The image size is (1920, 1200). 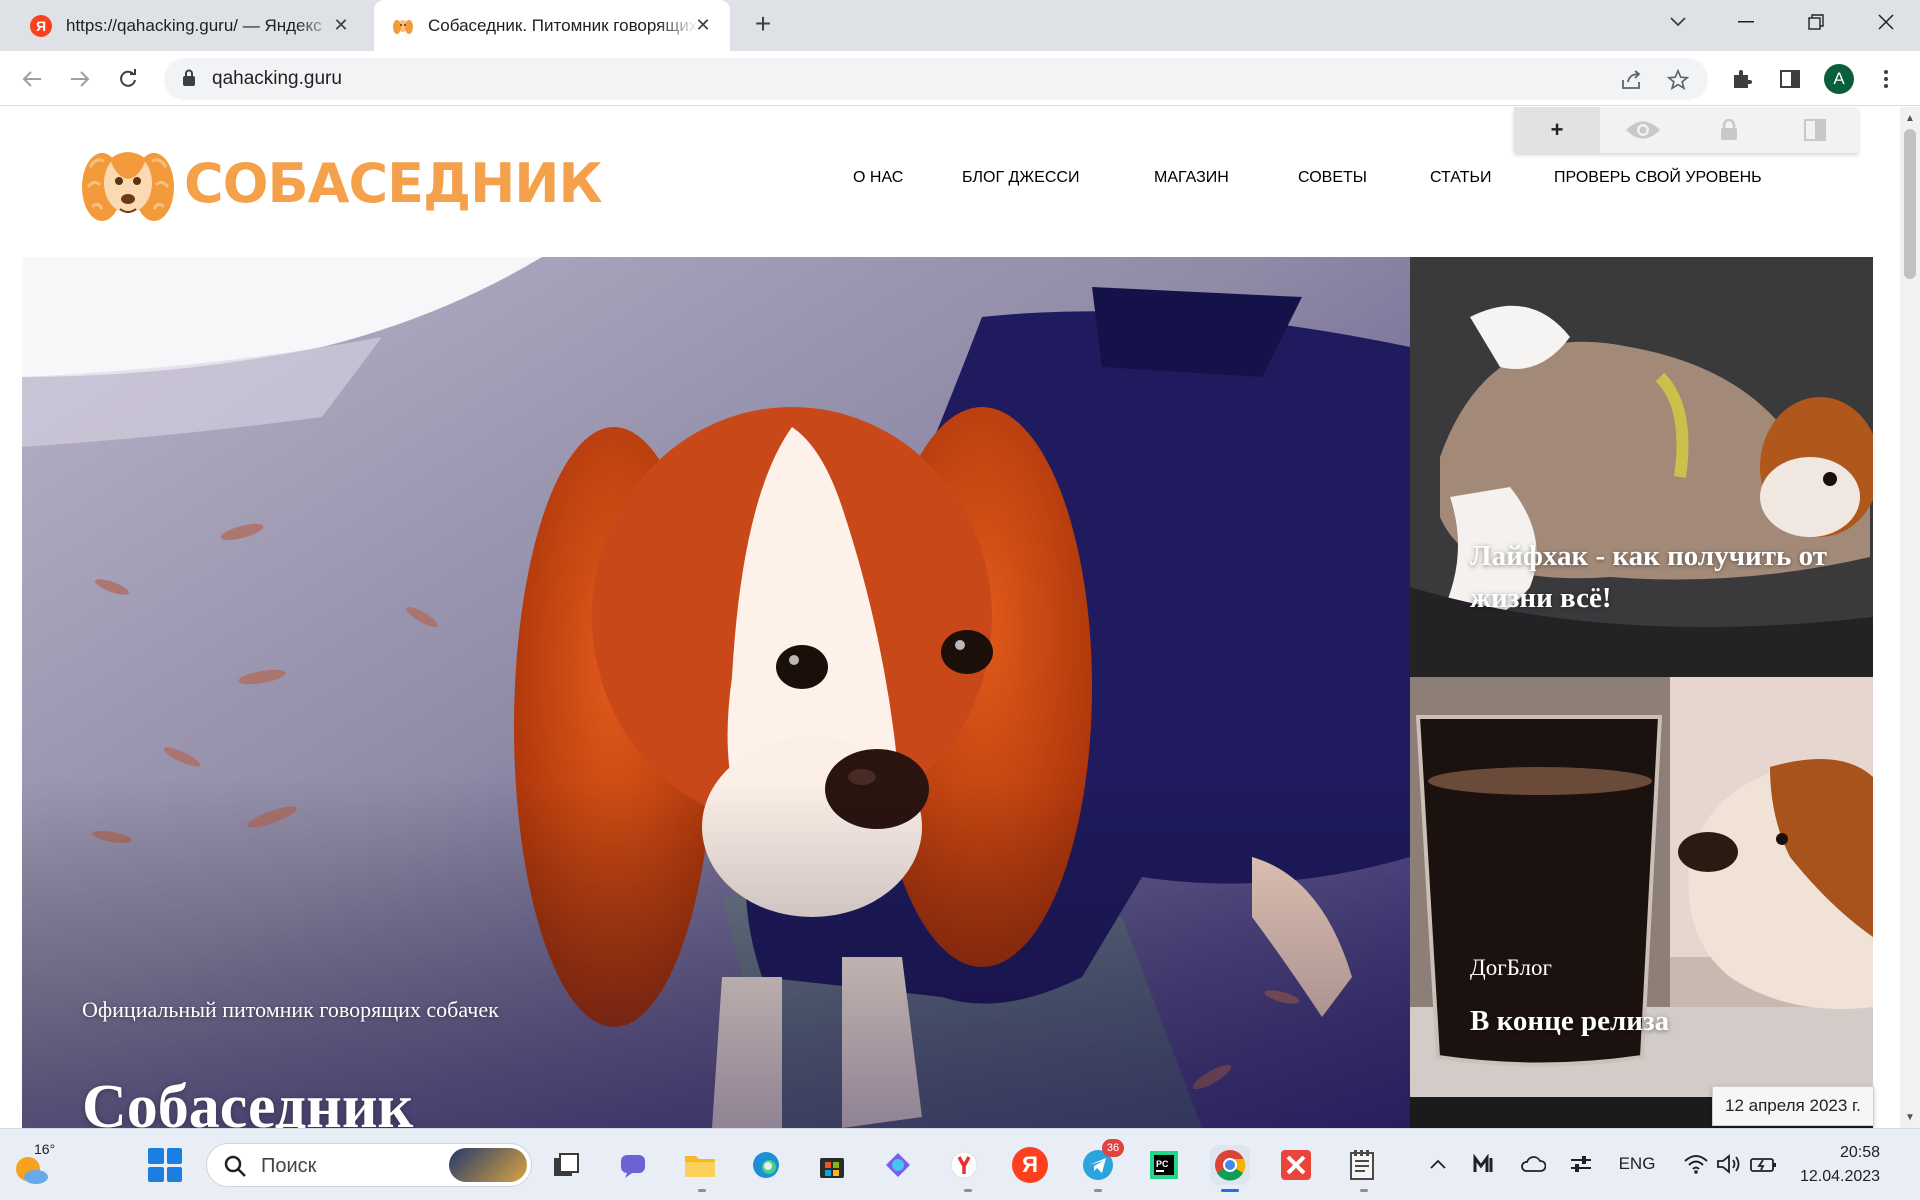 What do you see at coordinates (36, 1163) in the screenshot?
I see `weather-widget: 16°` at bounding box center [36, 1163].